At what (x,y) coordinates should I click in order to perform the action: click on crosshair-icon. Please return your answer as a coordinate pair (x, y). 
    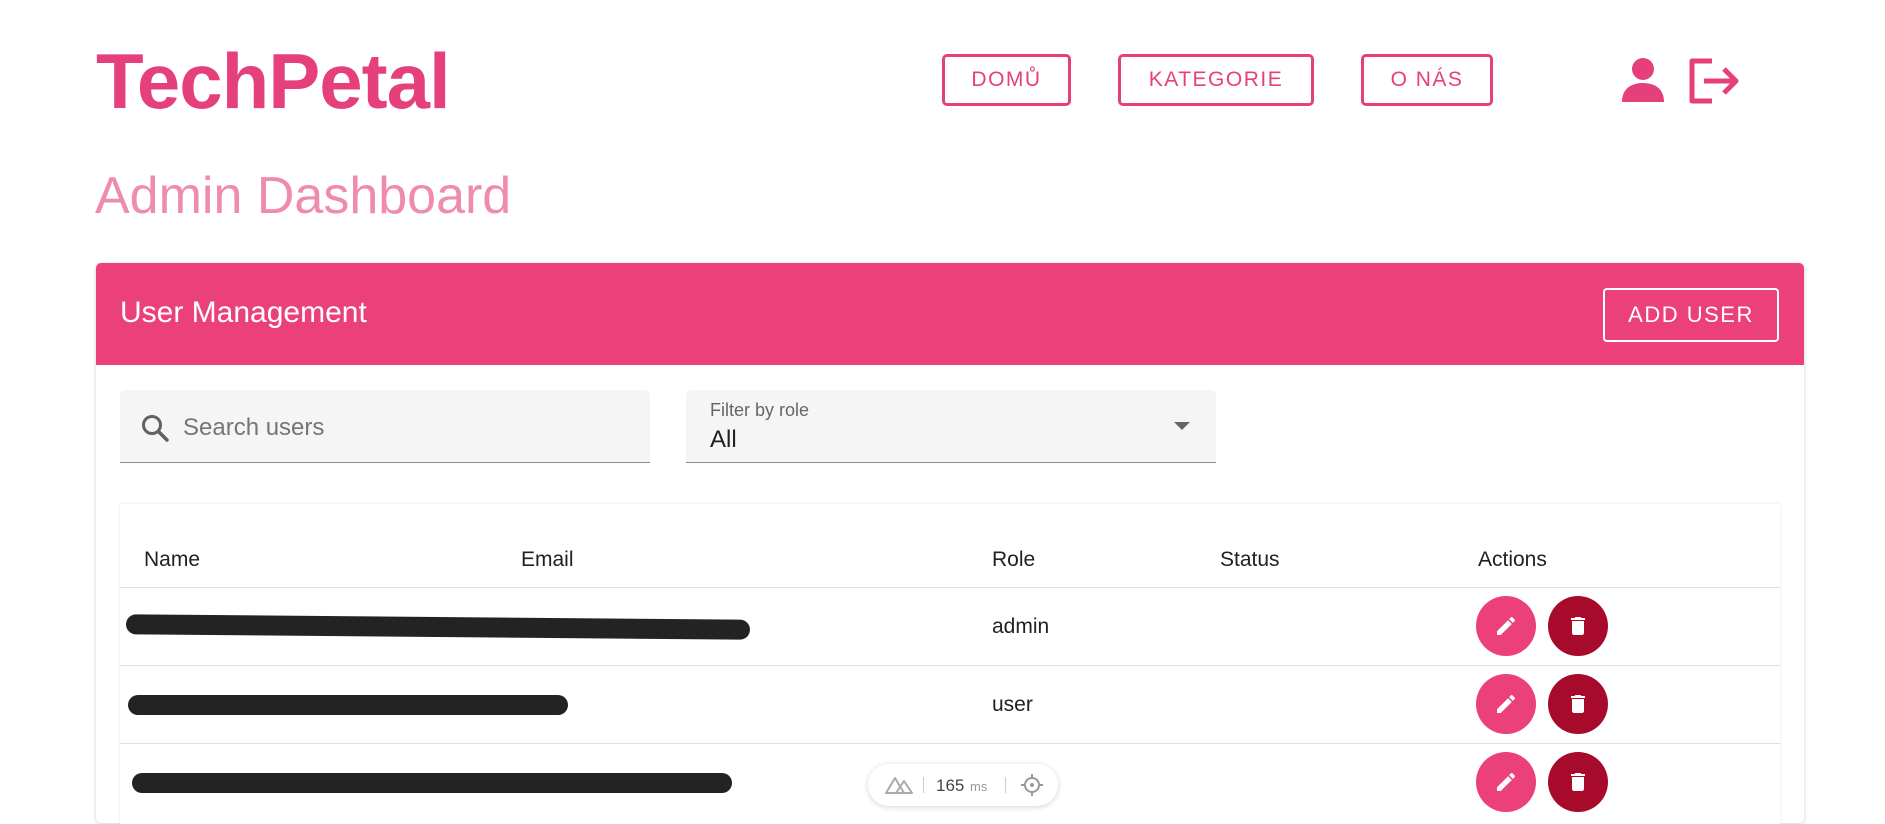
    Looking at the image, I should click on (1032, 787).